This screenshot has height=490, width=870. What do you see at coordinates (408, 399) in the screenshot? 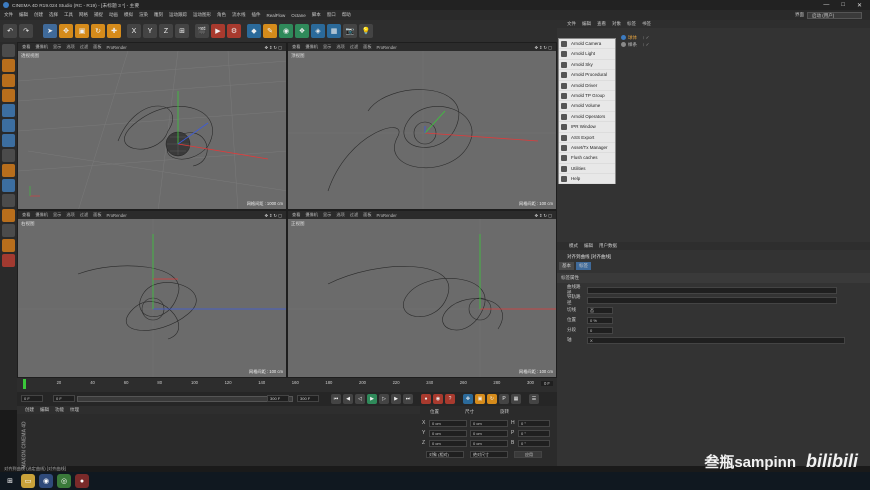
I see `go-end-icon: ⏭` at bounding box center [408, 399].